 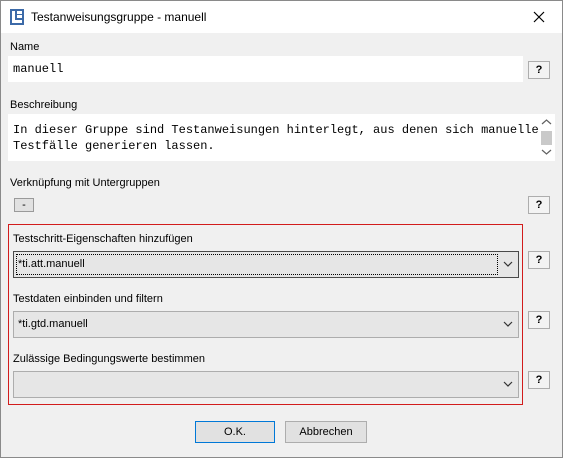 What do you see at coordinates (281, 17) in the screenshot?
I see `title-bar: Testanweisungsgruppe - manuell` at bounding box center [281, 17].